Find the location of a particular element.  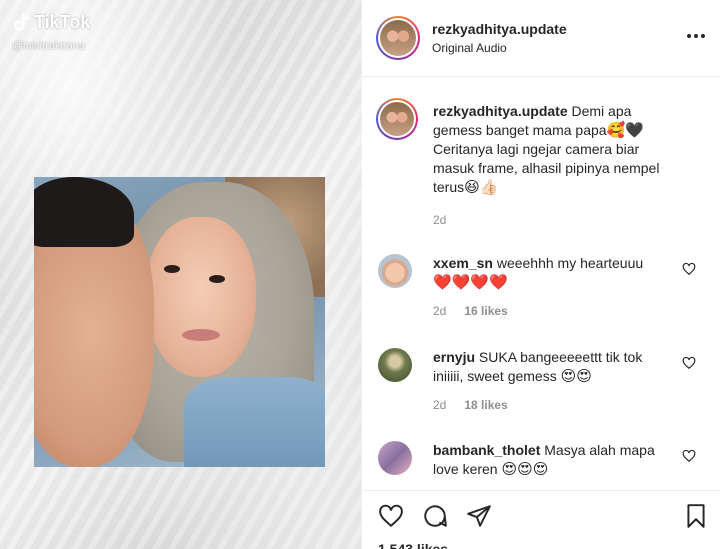

comment-likes: 18 likes is located at coordinates (485, 405).